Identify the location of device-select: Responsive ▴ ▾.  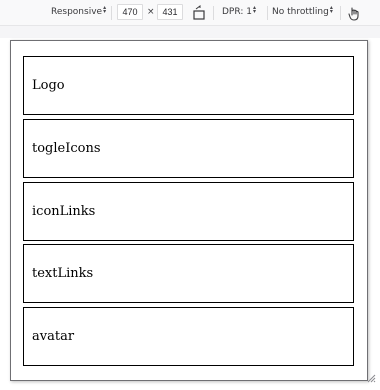
(79, 12).